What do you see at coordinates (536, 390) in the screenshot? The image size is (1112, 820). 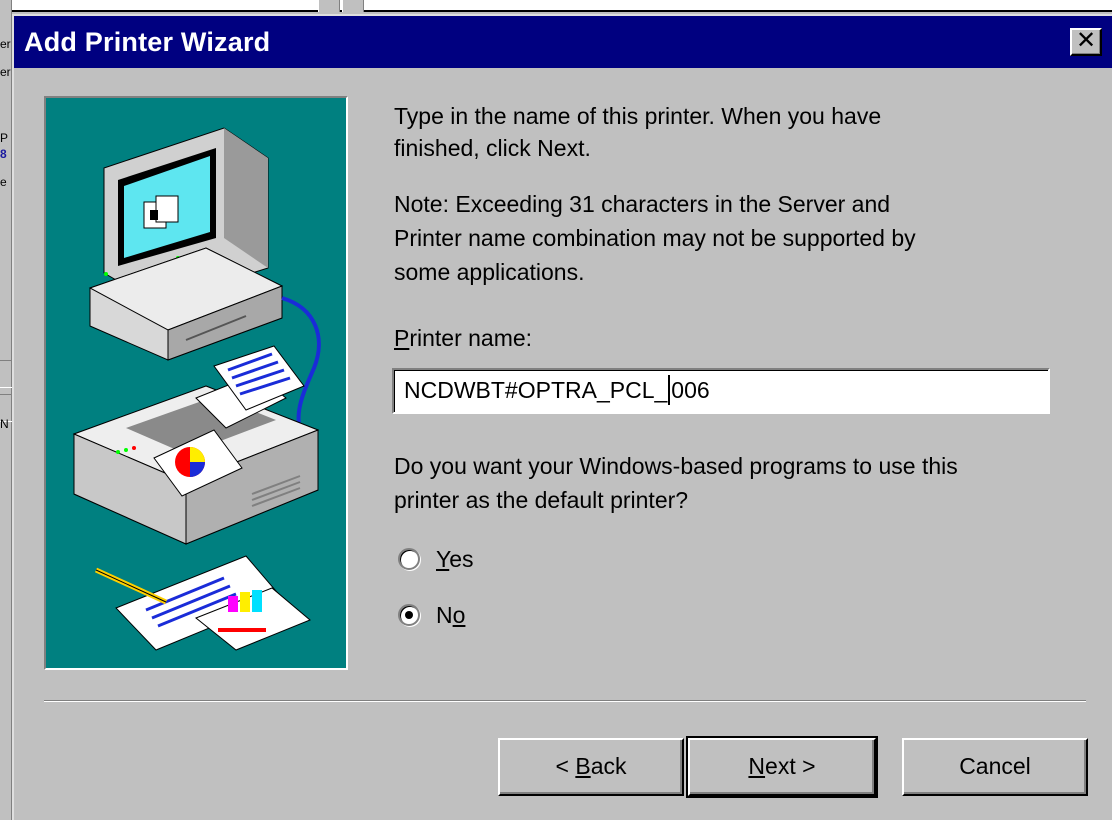 I see `printer-name-value-start: NCDWBT#OPTRA_PCL_` at bounding box center [536, 390].